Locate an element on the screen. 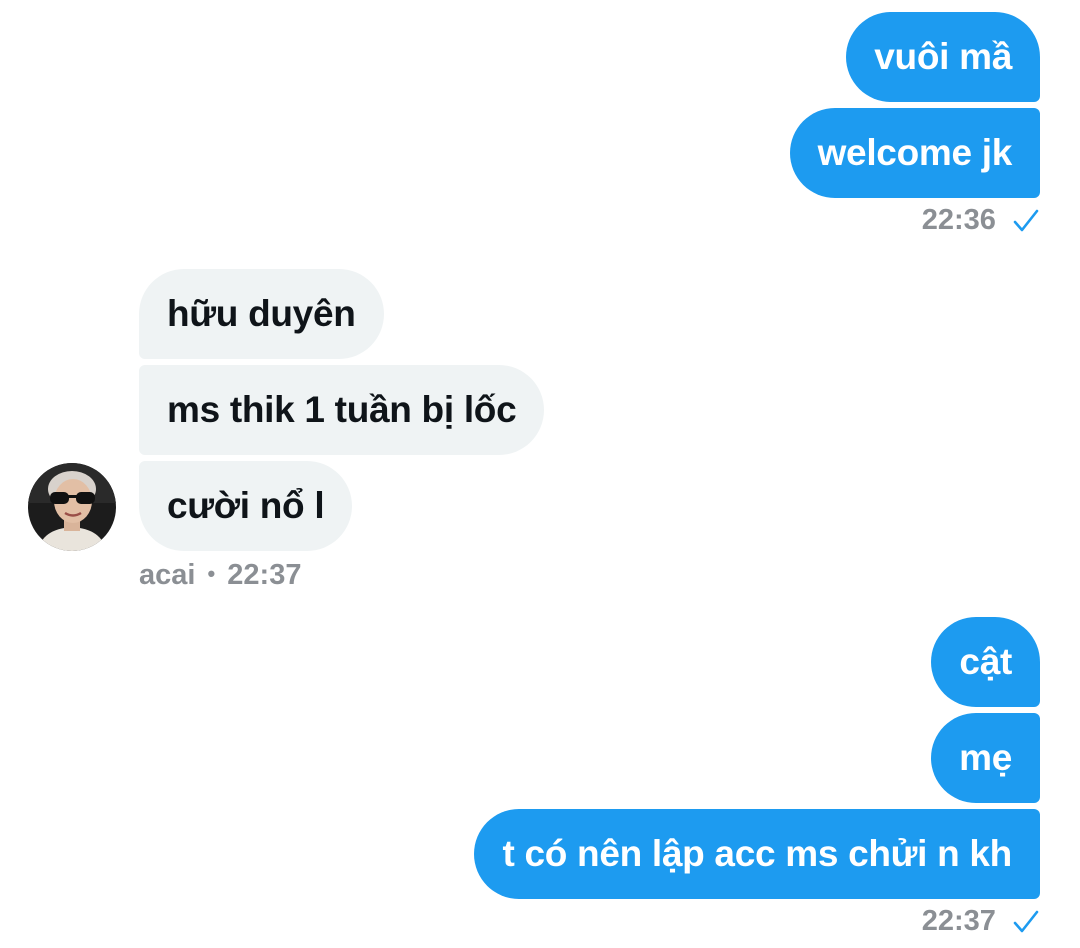 This screenshot has height=948, width=1080. message-meta: acai • 22:37 is located at coordinates (220, 575).